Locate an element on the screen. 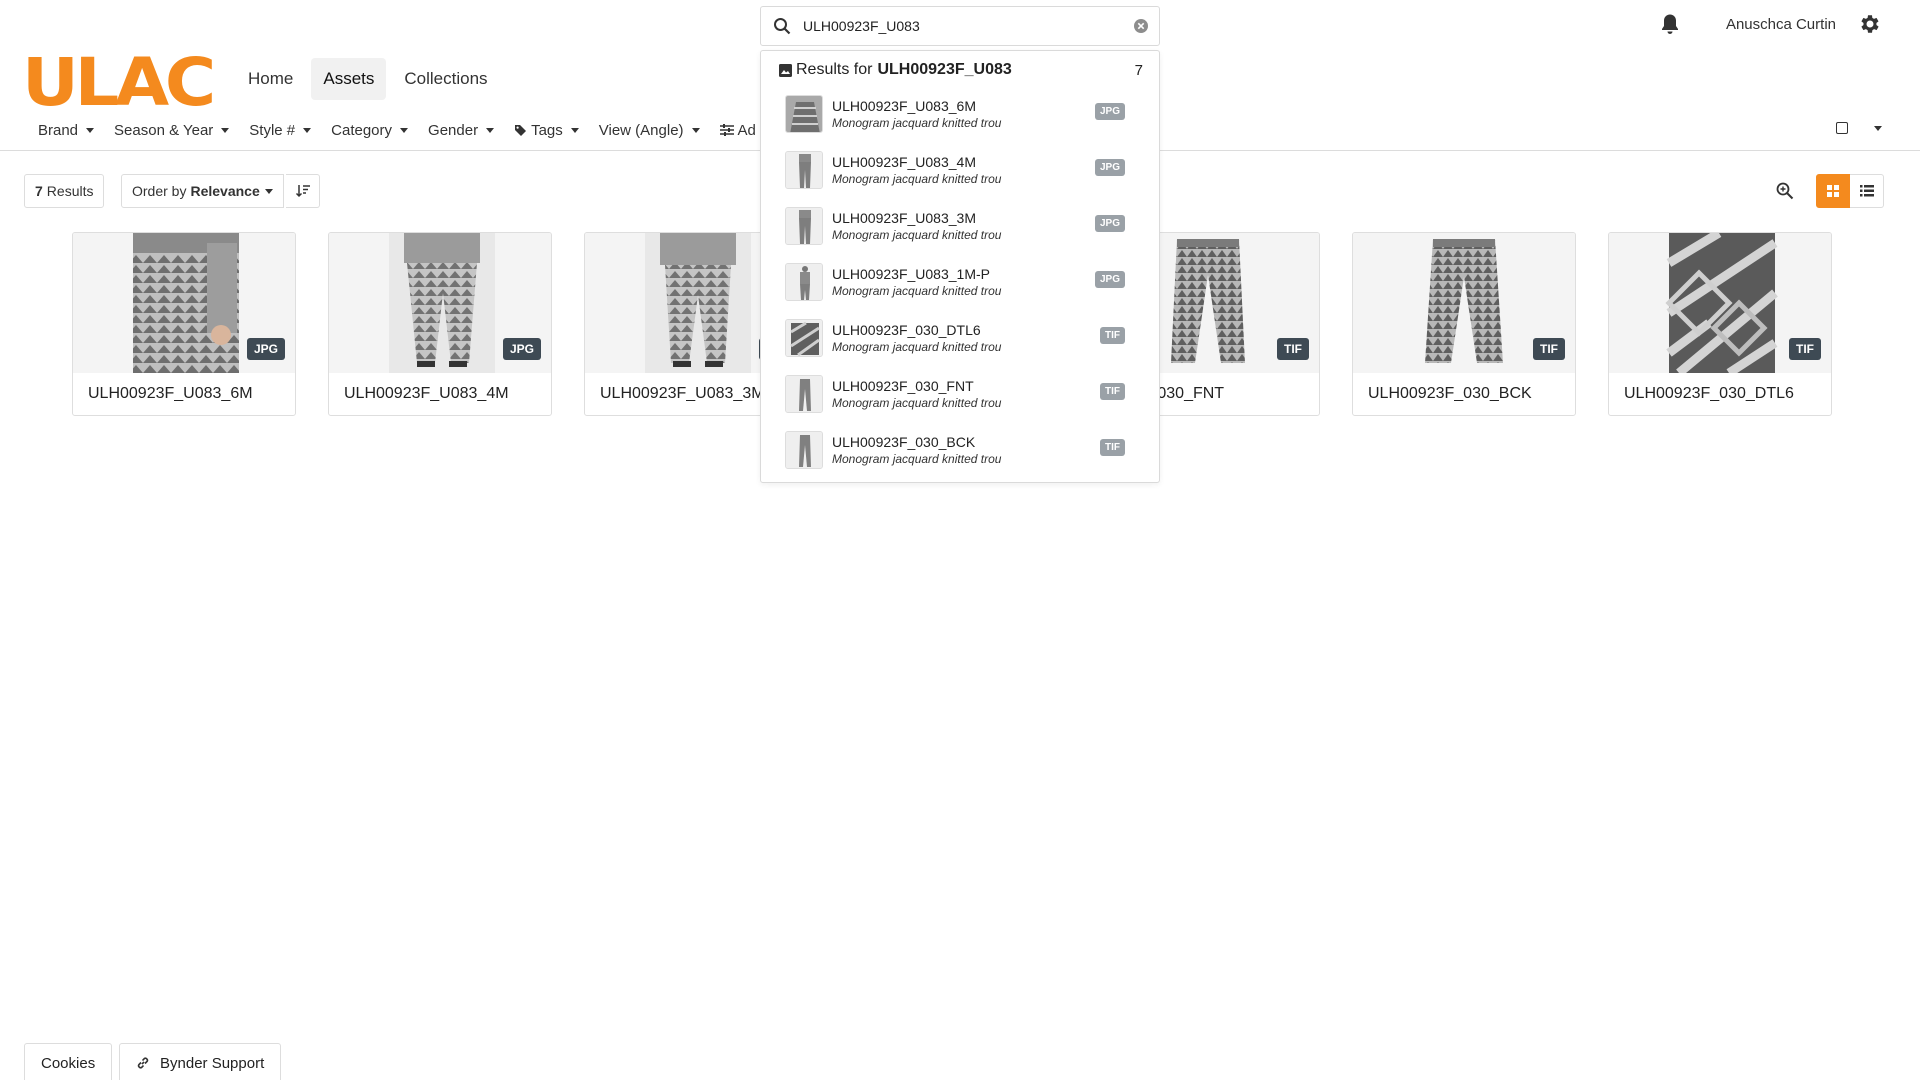 Image resolution: width=1920 pixels, height=1080 pixels. grid-view-button is located at coordinates (1833, 191).